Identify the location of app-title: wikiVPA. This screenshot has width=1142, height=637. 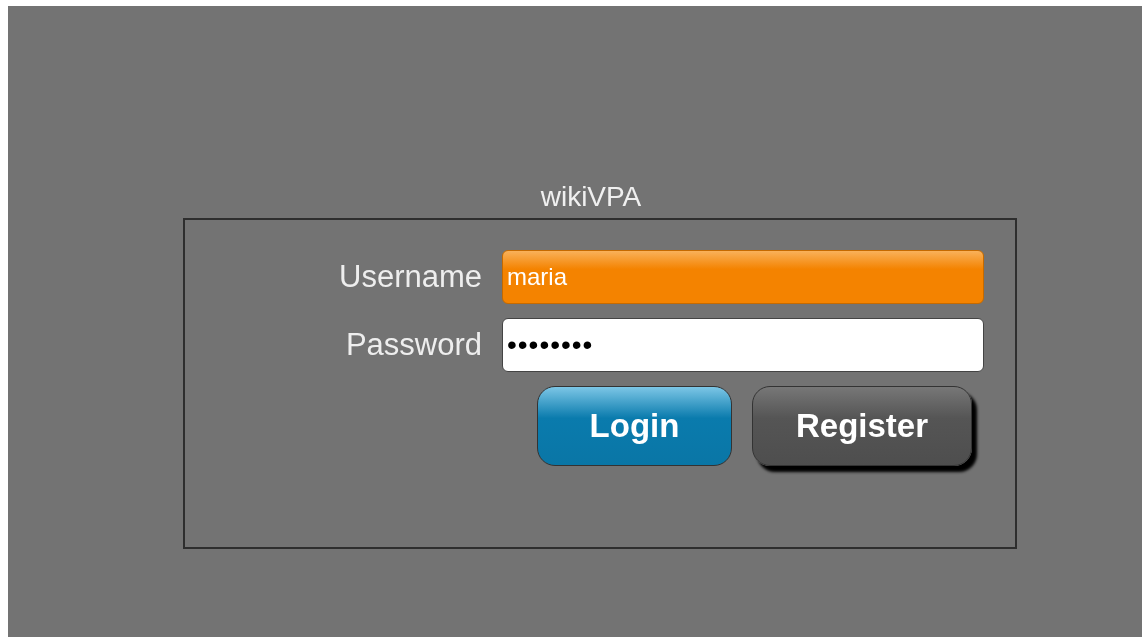
(591, 197).